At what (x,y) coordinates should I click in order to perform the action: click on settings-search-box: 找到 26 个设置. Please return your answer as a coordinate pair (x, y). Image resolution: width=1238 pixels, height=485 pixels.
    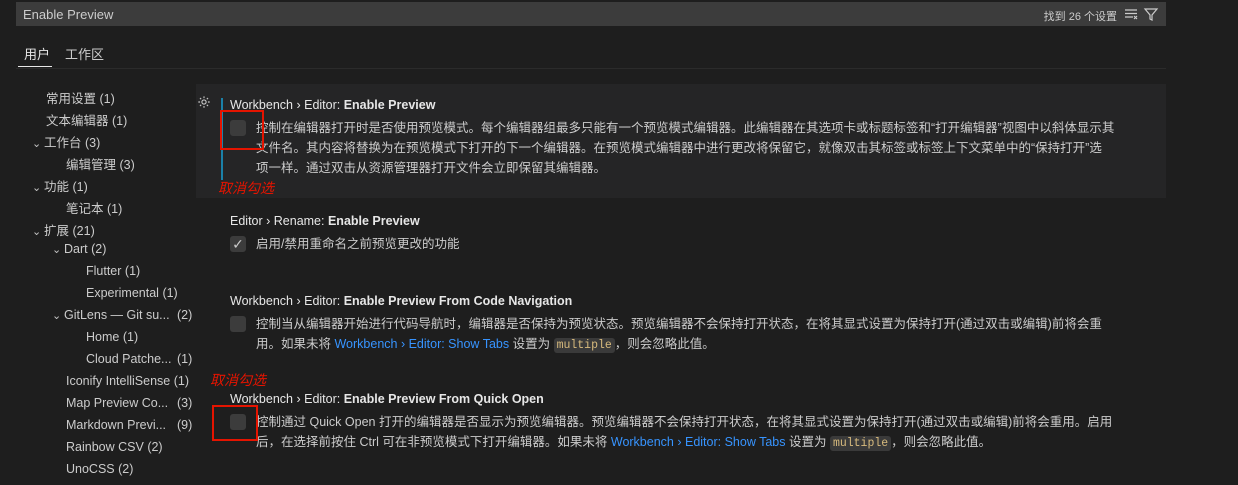
    Looking at the image, I should click on (591, 14).